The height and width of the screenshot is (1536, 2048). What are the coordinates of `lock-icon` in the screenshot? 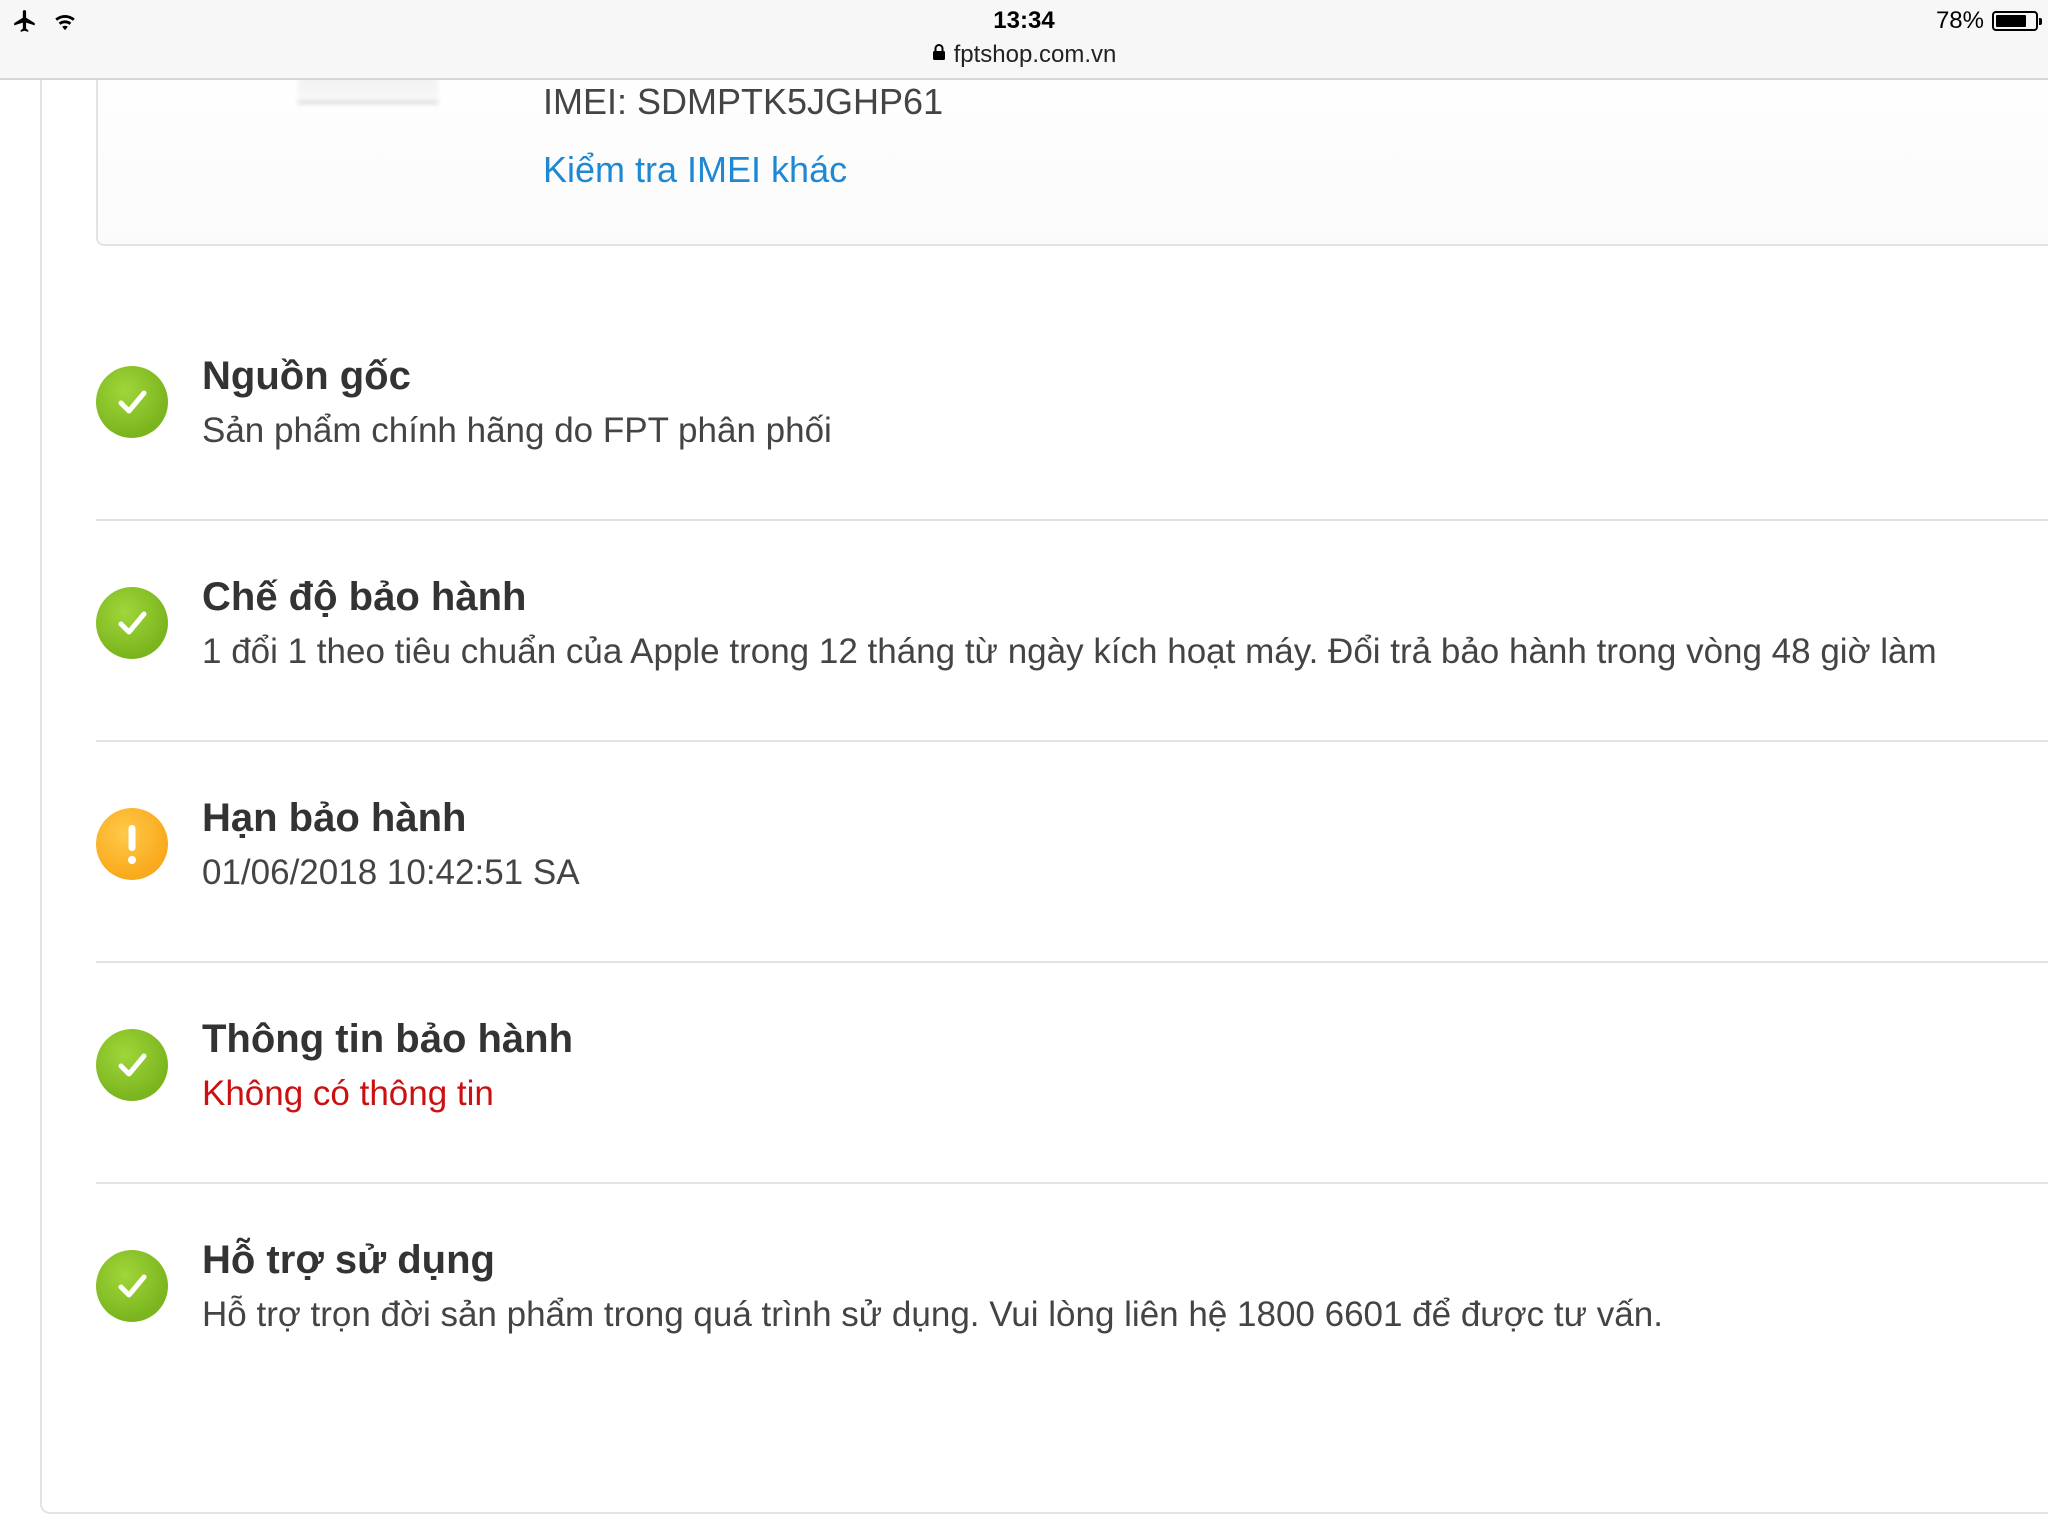 It's located at (939, 54).